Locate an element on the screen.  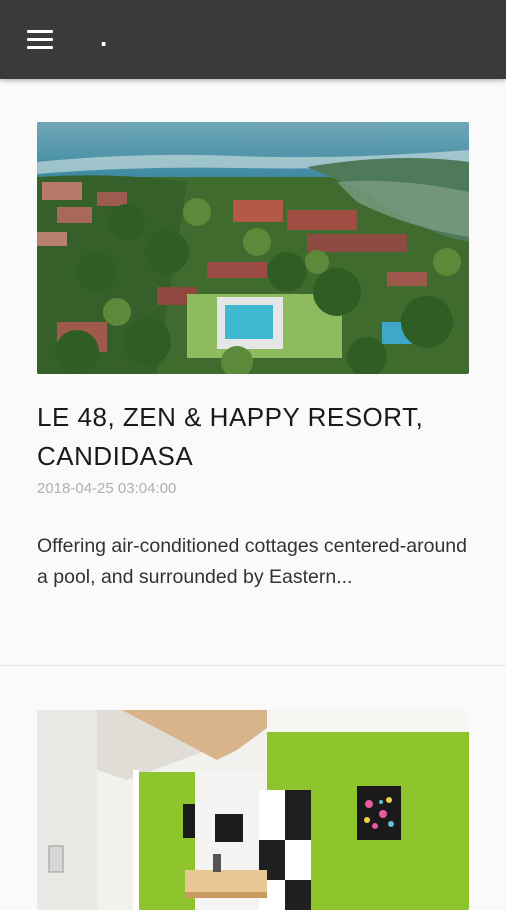
post-date: 2018-04-25 03:04:00 is located at coordinates (107, 488).